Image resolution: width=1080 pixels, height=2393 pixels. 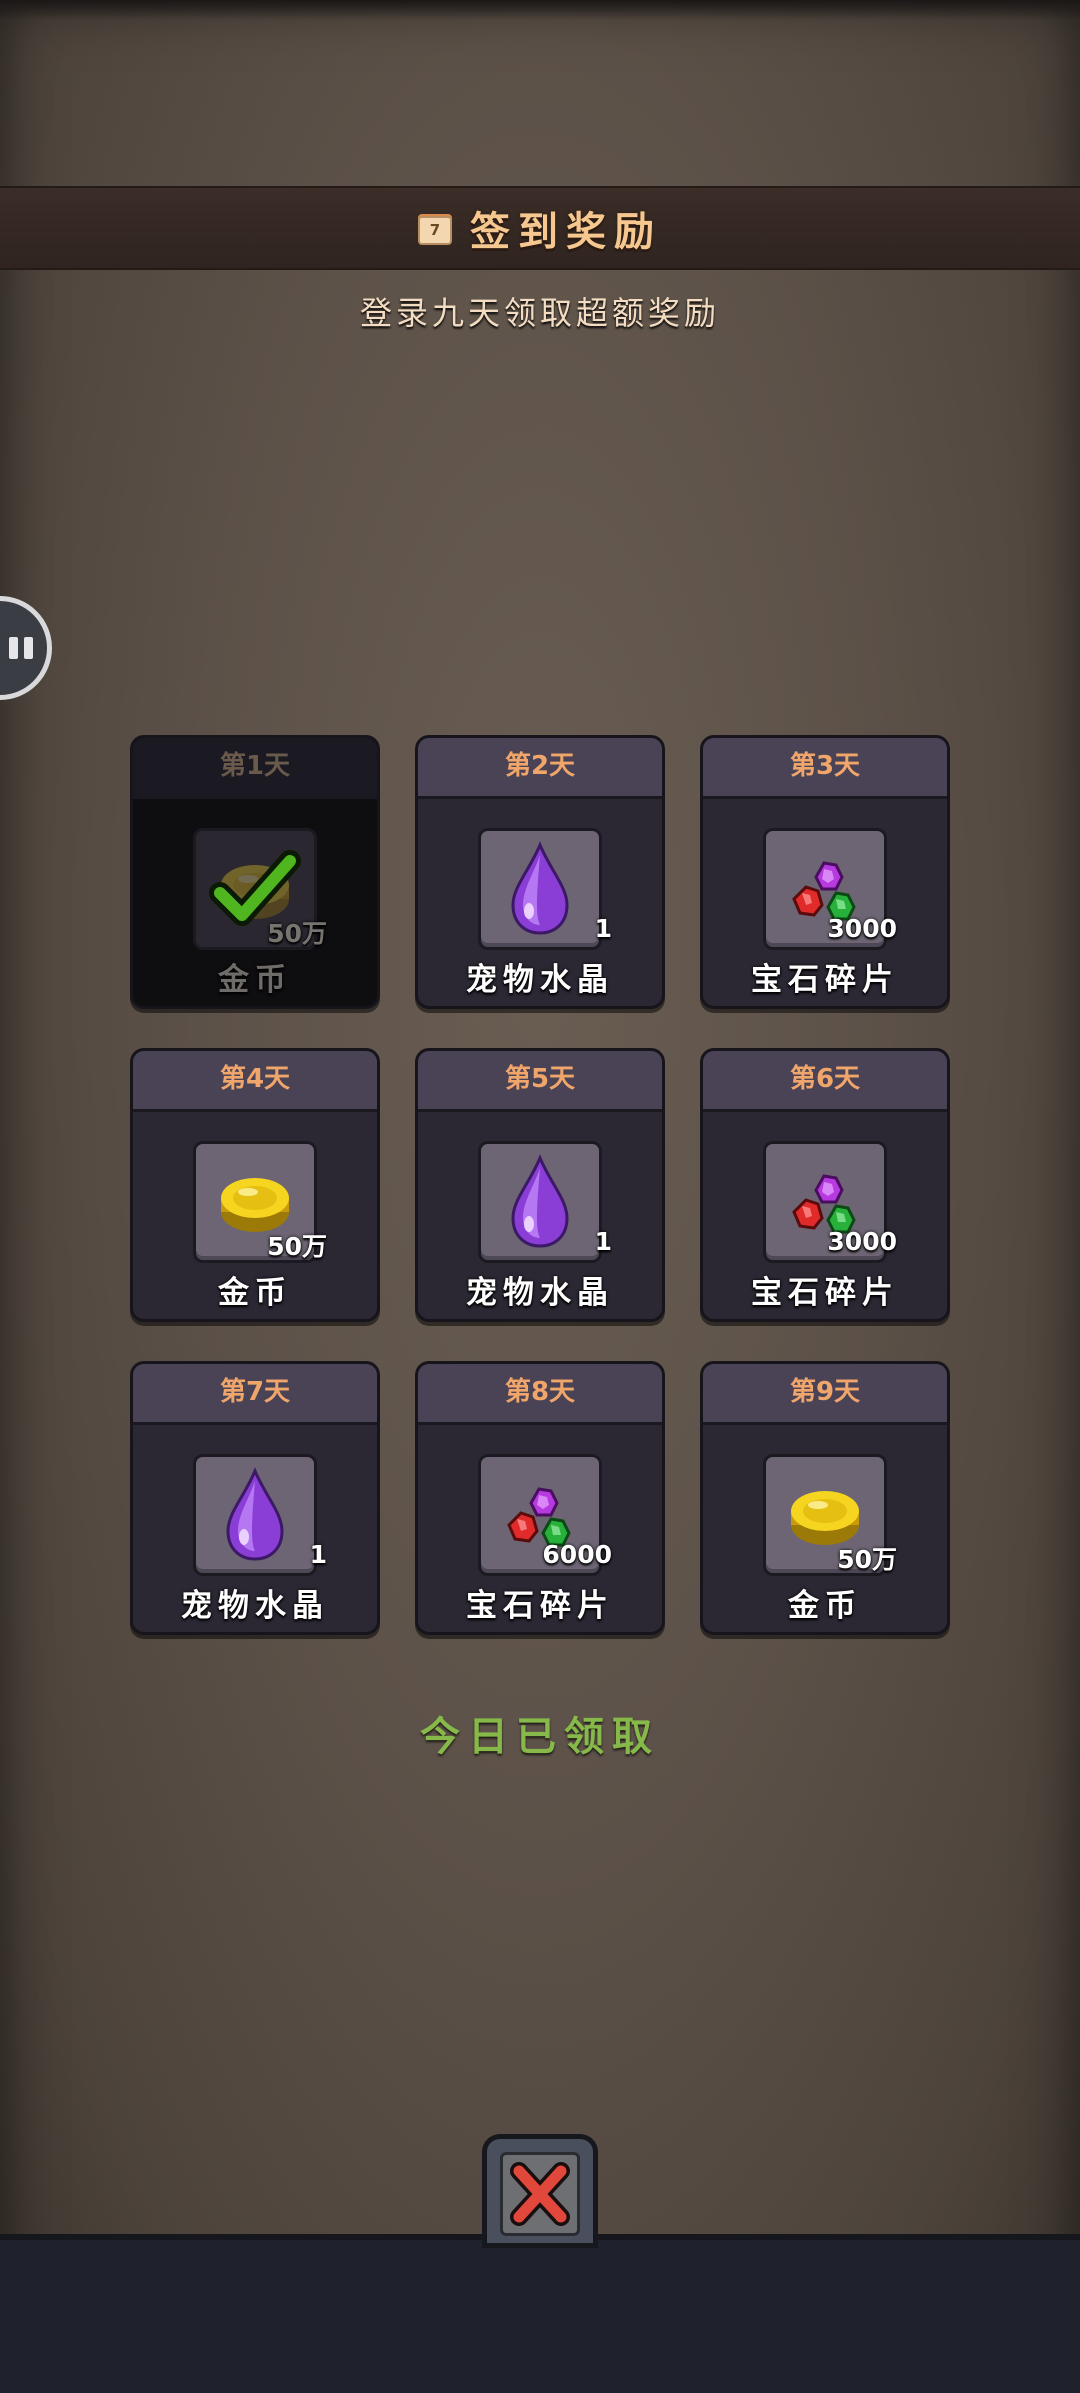 I want to click on pause-icon, so click(x=13, y=648).